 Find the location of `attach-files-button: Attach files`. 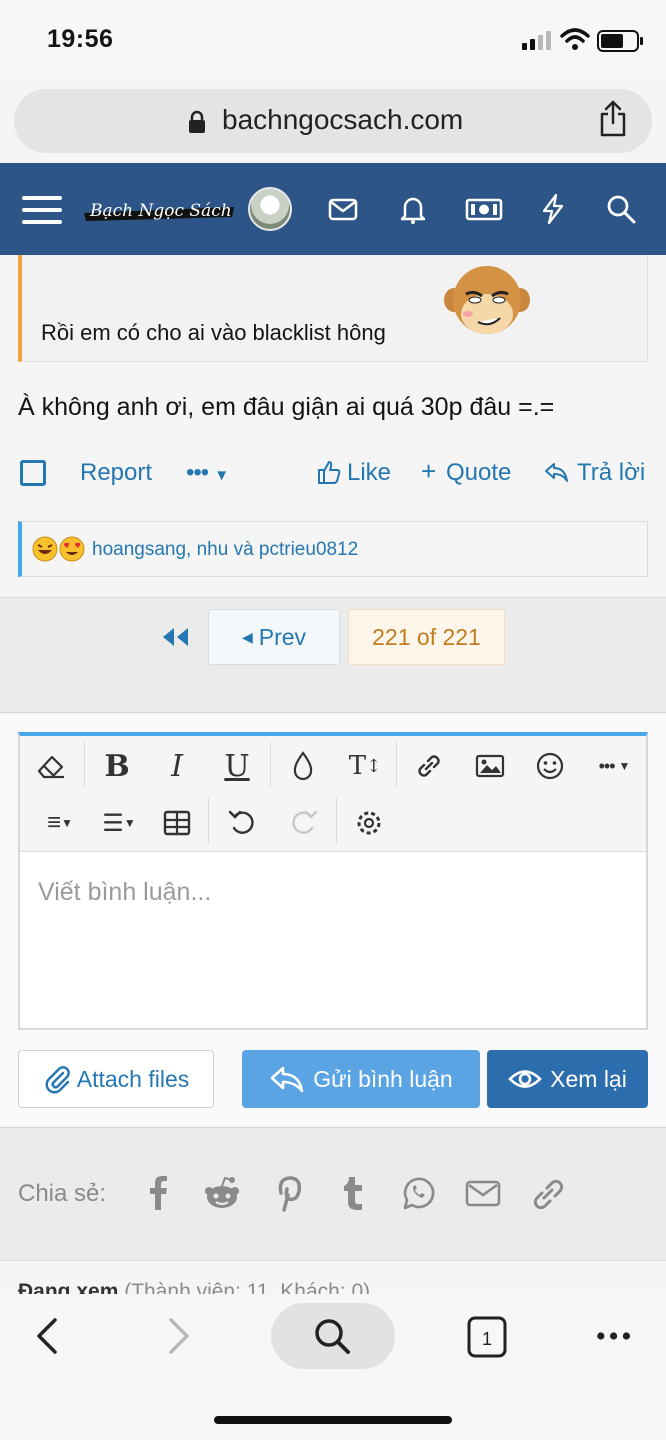

attach-files-button: Attach files is located at coordinates (116, 1079).